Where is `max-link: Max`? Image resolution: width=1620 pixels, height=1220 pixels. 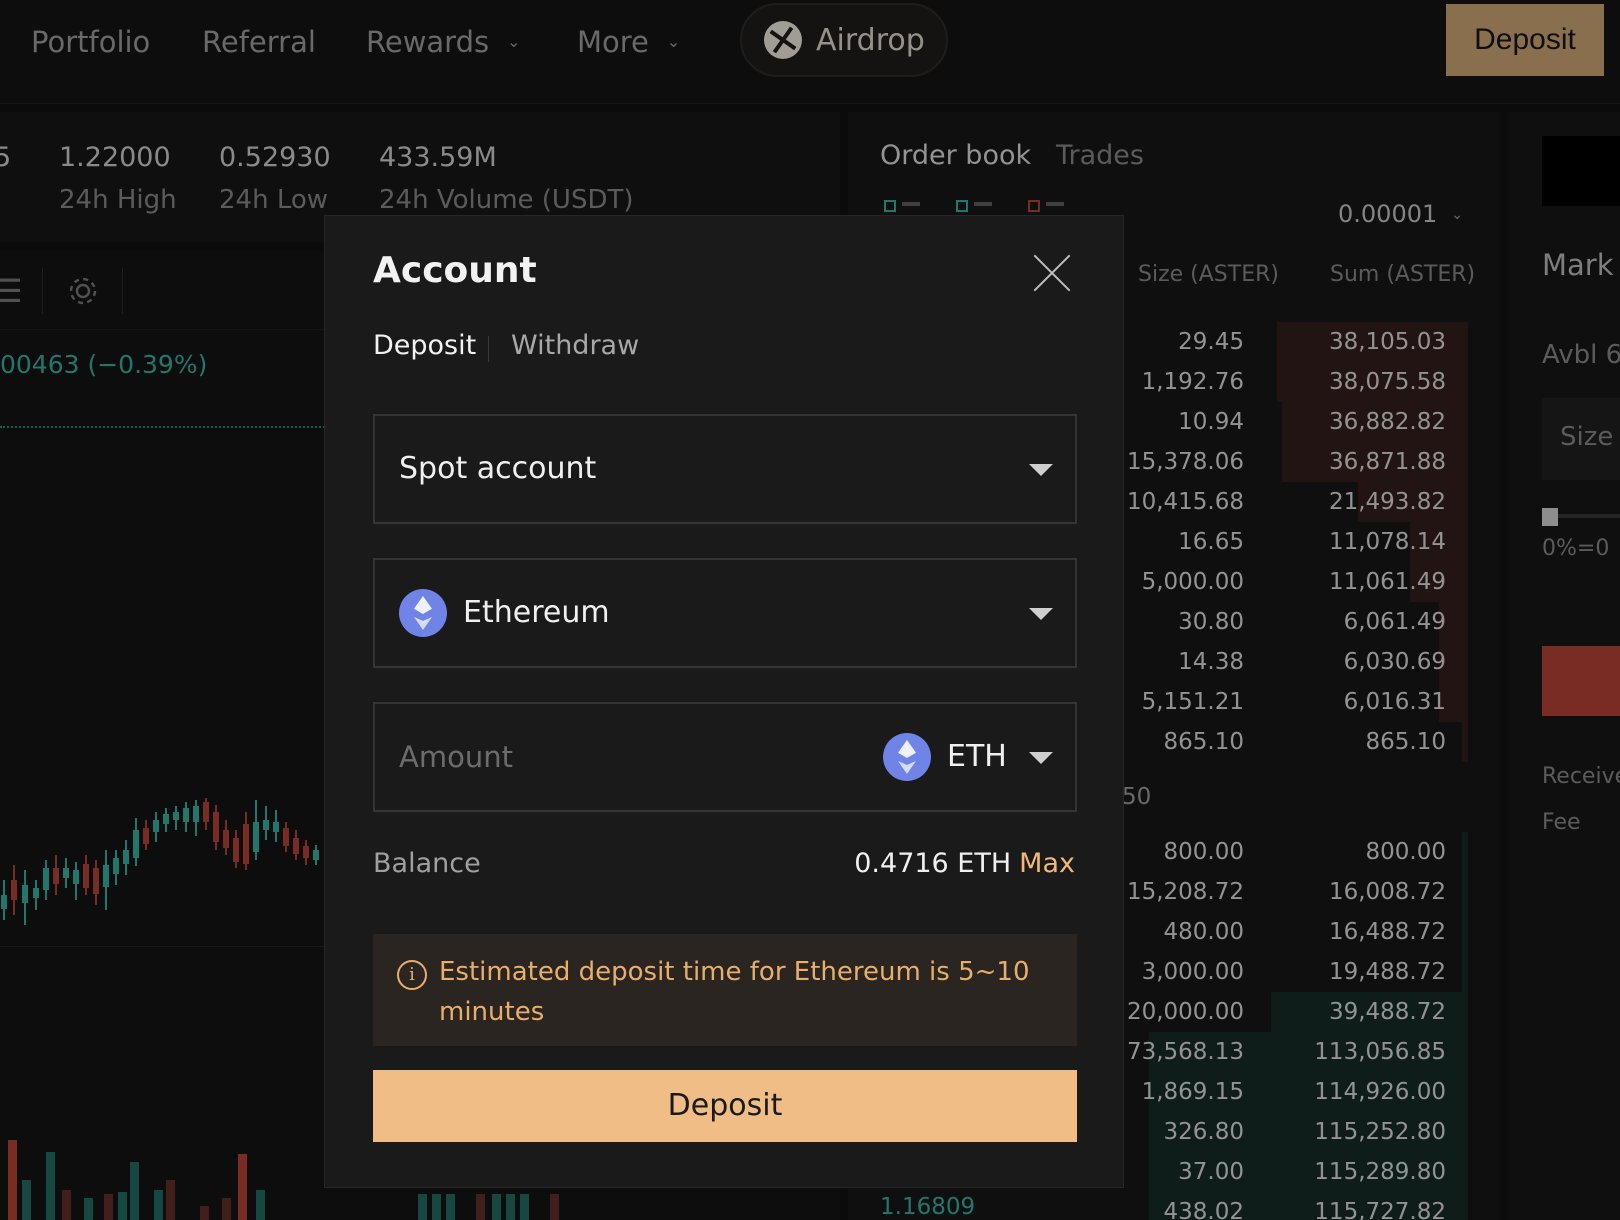 max-link: Max is located at coordinates (1047, 863).